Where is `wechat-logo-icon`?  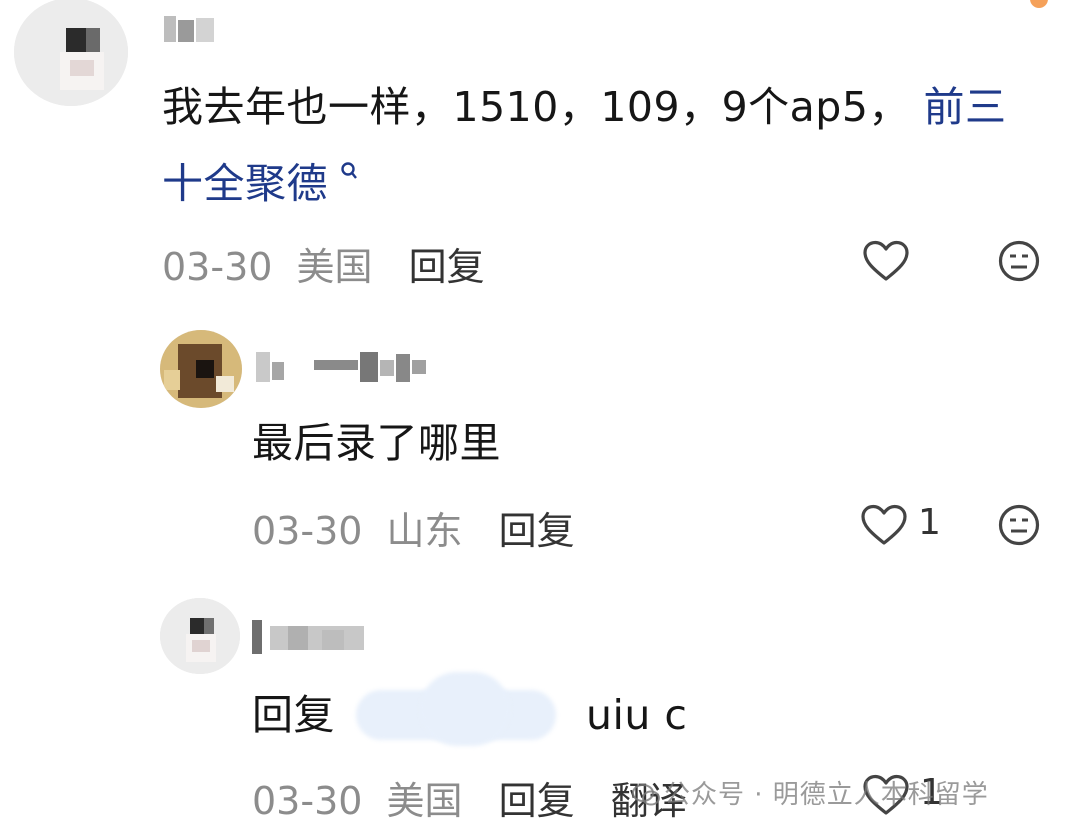 wechat-logo-icon is located at coordinates (646, 794).